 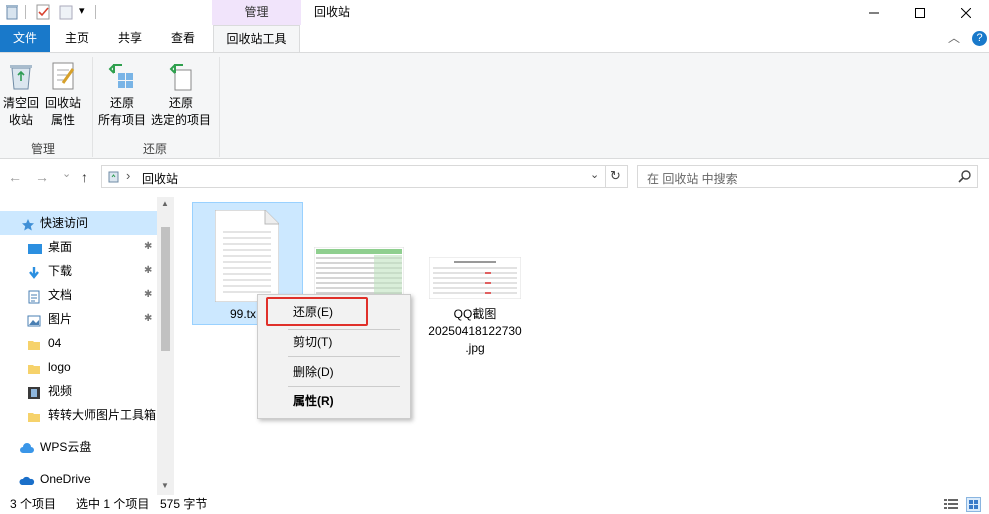 I want to click on sidebar-item-desktop: 桌面 ✱, so click(x=78, y=247).